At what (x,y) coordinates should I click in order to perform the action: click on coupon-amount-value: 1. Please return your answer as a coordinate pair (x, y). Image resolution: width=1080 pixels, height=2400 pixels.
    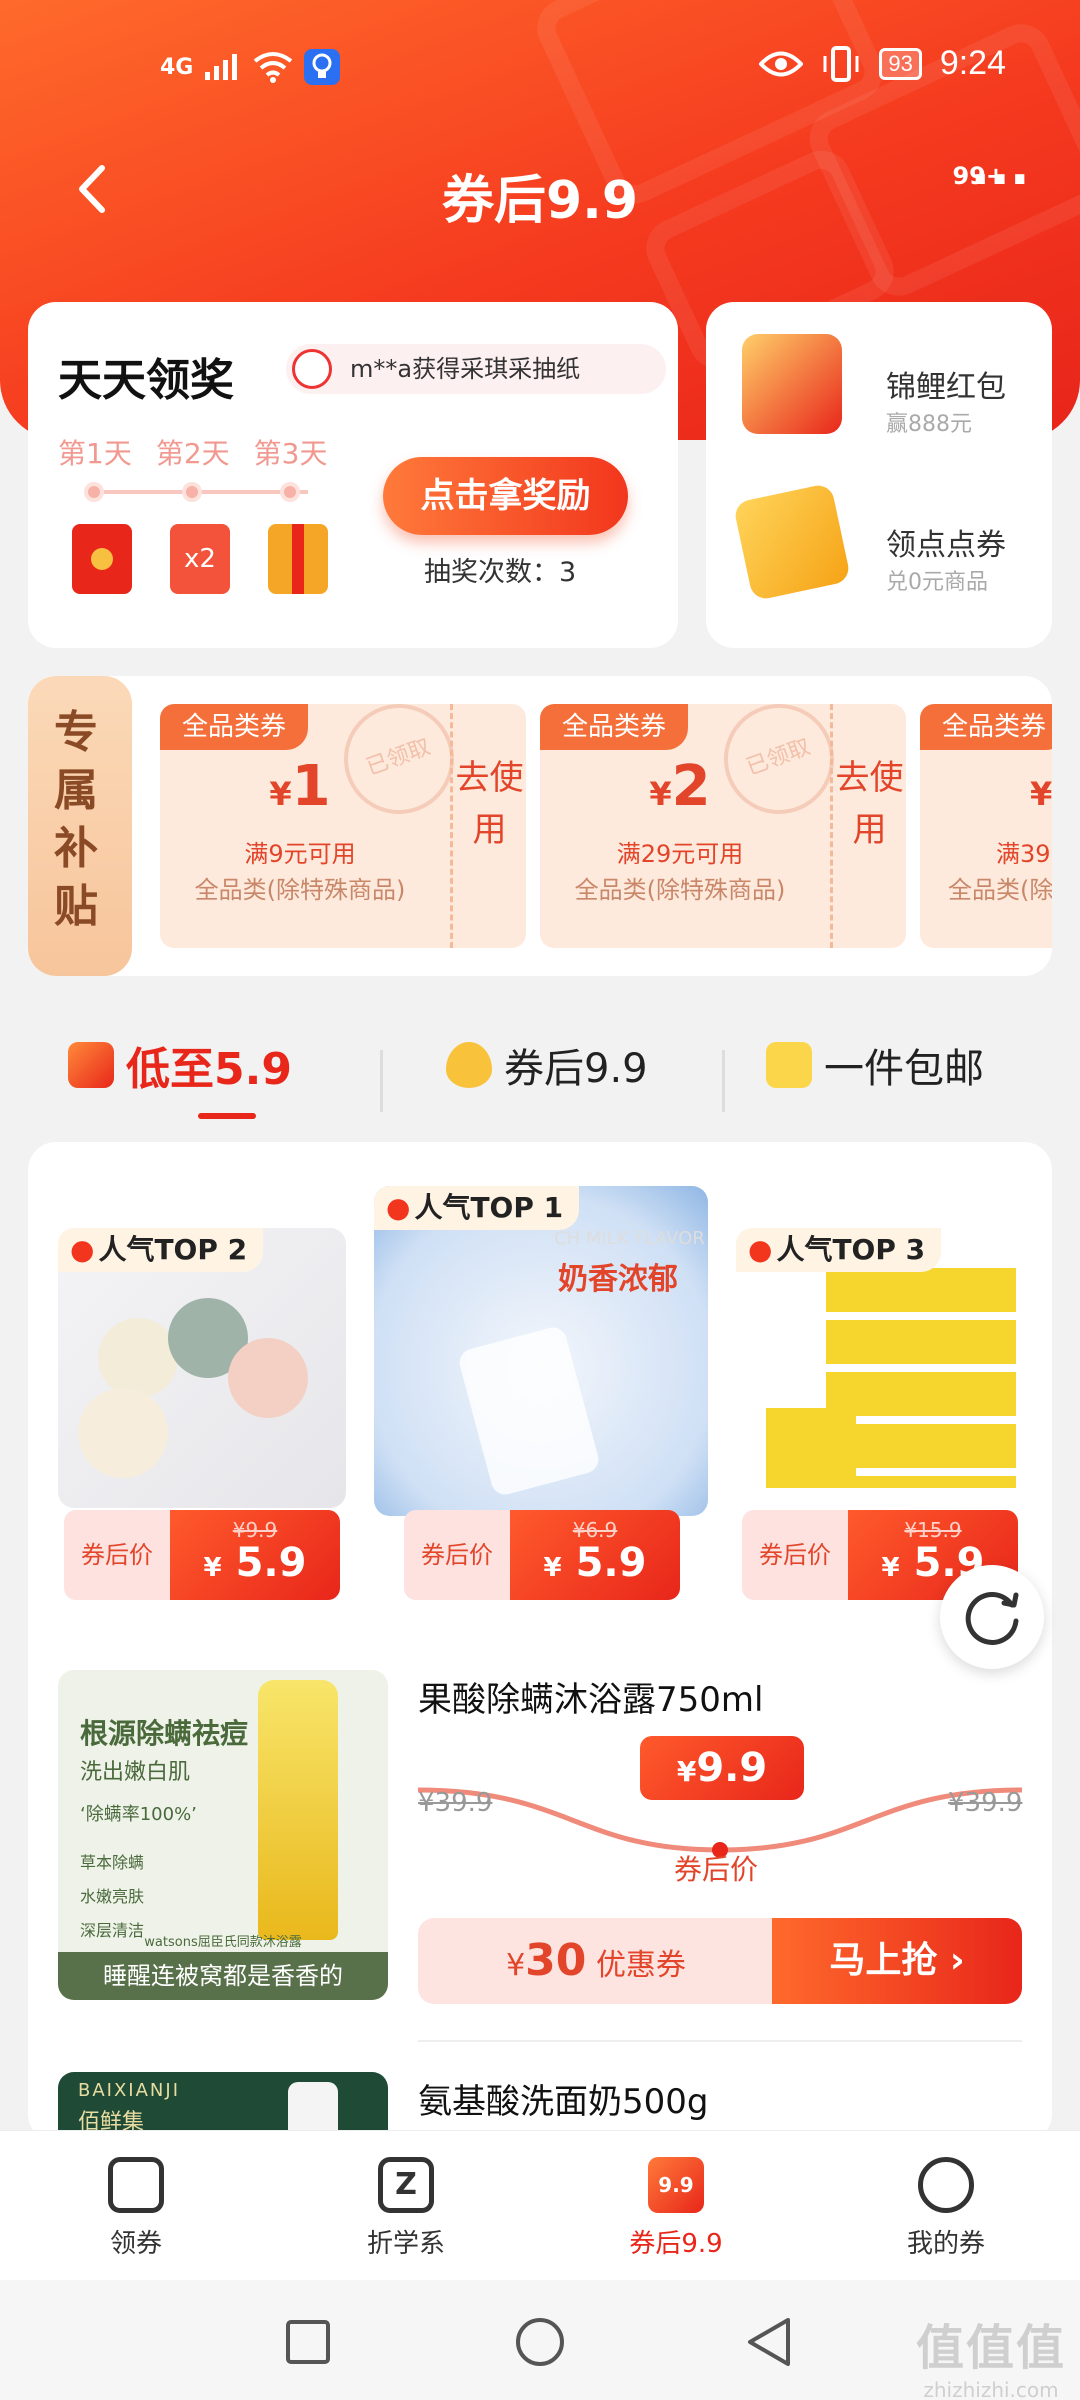
    Looking at the image, I should click on (311, 786).